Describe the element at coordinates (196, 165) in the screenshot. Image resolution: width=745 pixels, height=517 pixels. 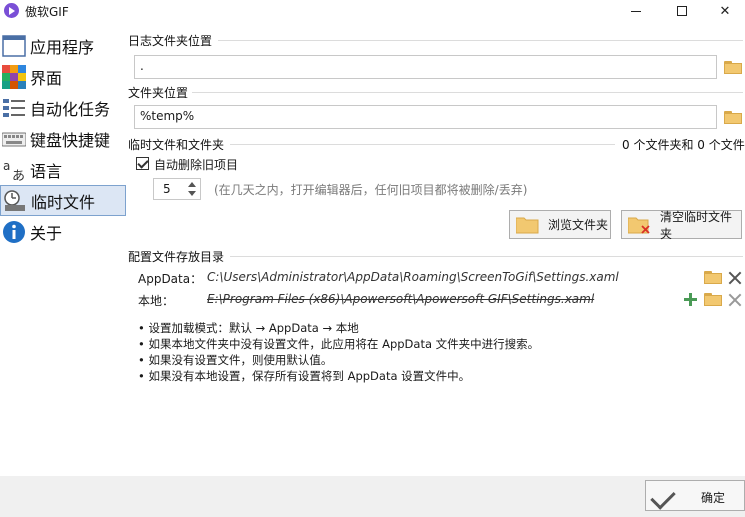
I see `auto-delete-label: 自动删除旧项目` at that location.